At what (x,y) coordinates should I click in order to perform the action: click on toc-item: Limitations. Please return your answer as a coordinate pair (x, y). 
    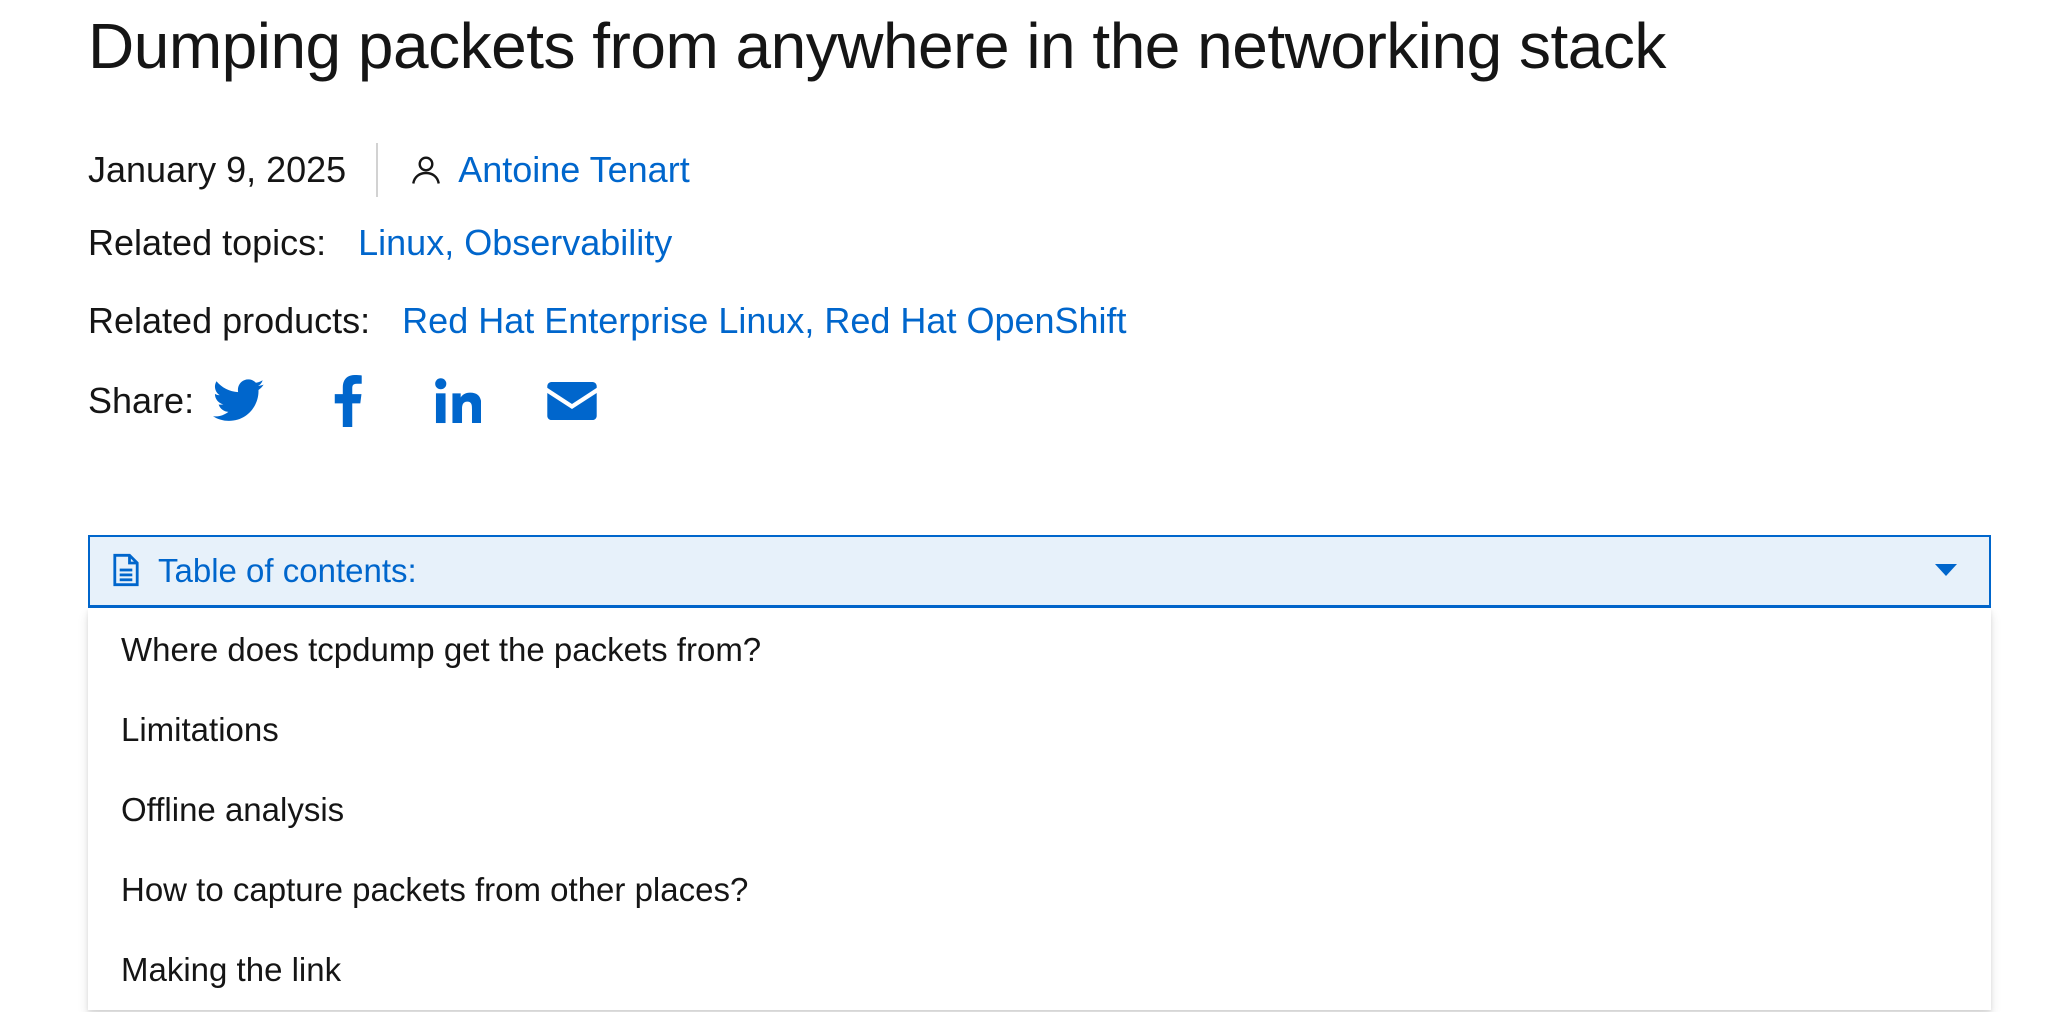
    Looking at the image, I should click on (1039, 730).